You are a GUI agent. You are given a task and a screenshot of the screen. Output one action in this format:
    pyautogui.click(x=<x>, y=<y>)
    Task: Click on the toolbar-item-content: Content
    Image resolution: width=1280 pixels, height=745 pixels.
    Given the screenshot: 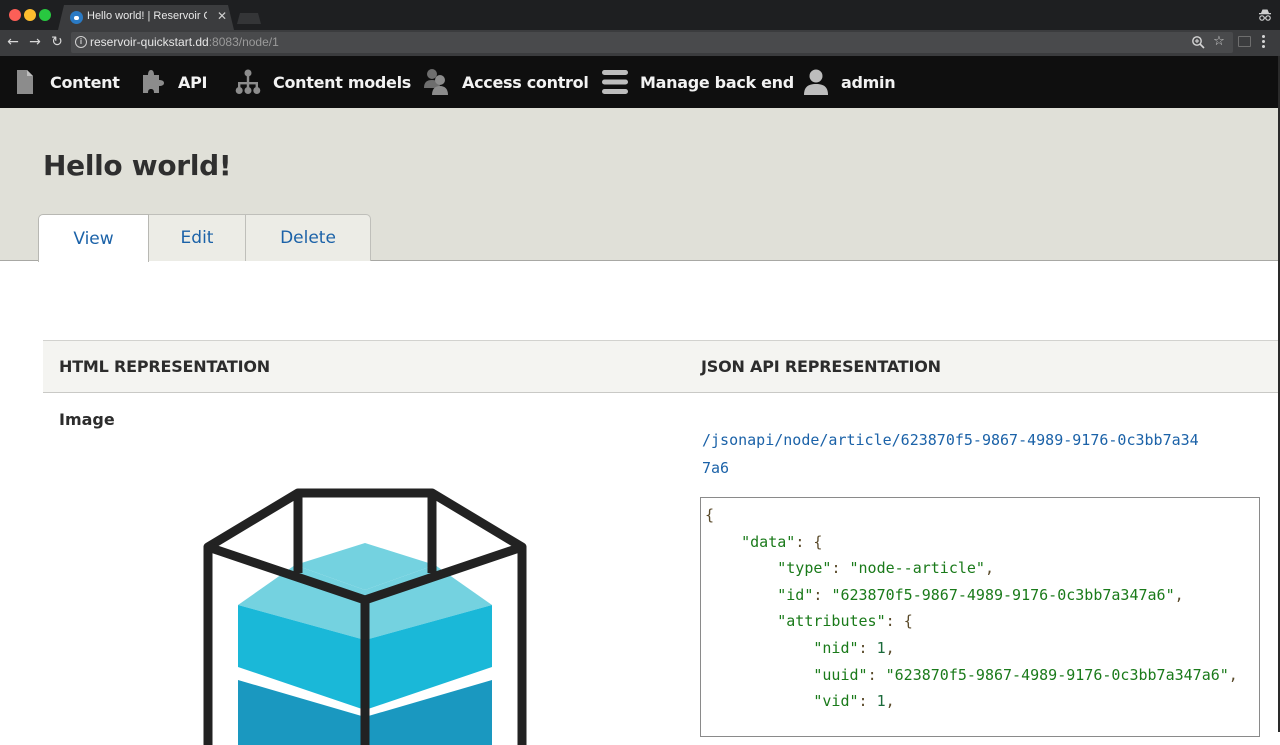 What is the action you would take?
    pyautogui.click(x=65, y=82)
    